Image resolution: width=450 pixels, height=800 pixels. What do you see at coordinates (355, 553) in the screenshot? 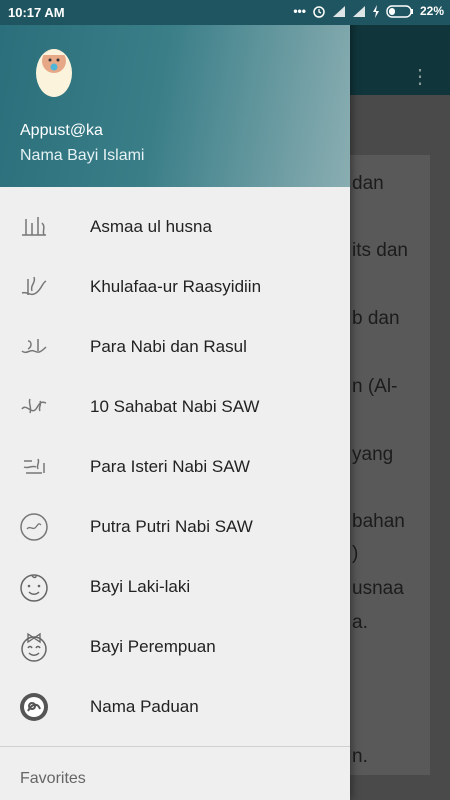
I see `background-text: )` at bounding box center [355, 553].